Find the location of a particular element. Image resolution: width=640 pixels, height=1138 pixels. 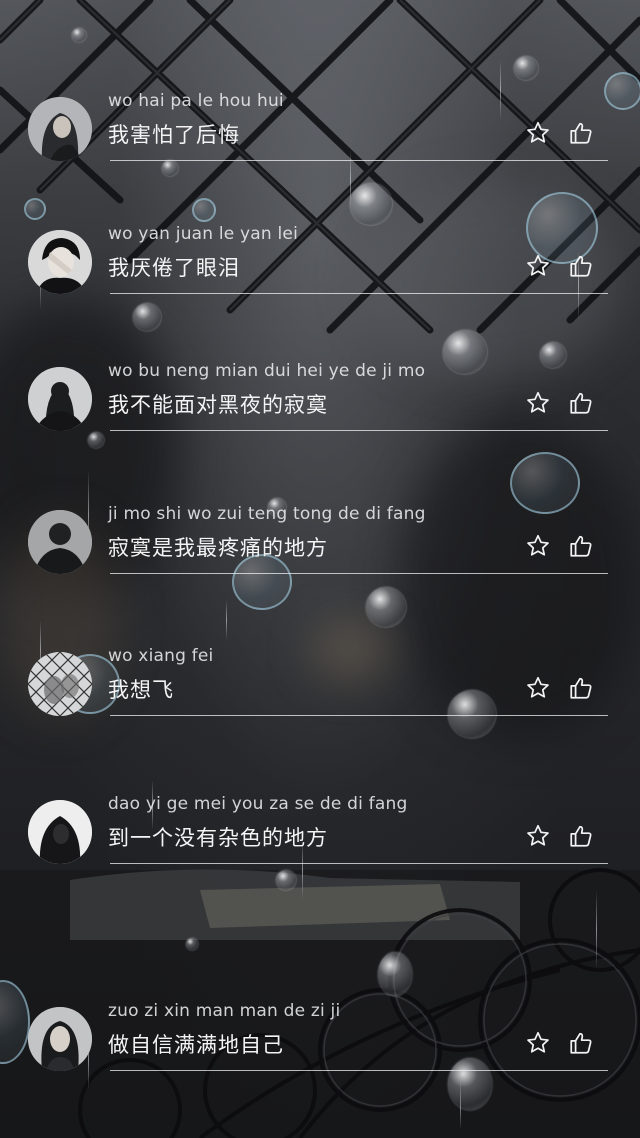

lyric-row: zuo zi xin man man de zi ji 做自信满满地自己 is located at coordinates (320, 1058).